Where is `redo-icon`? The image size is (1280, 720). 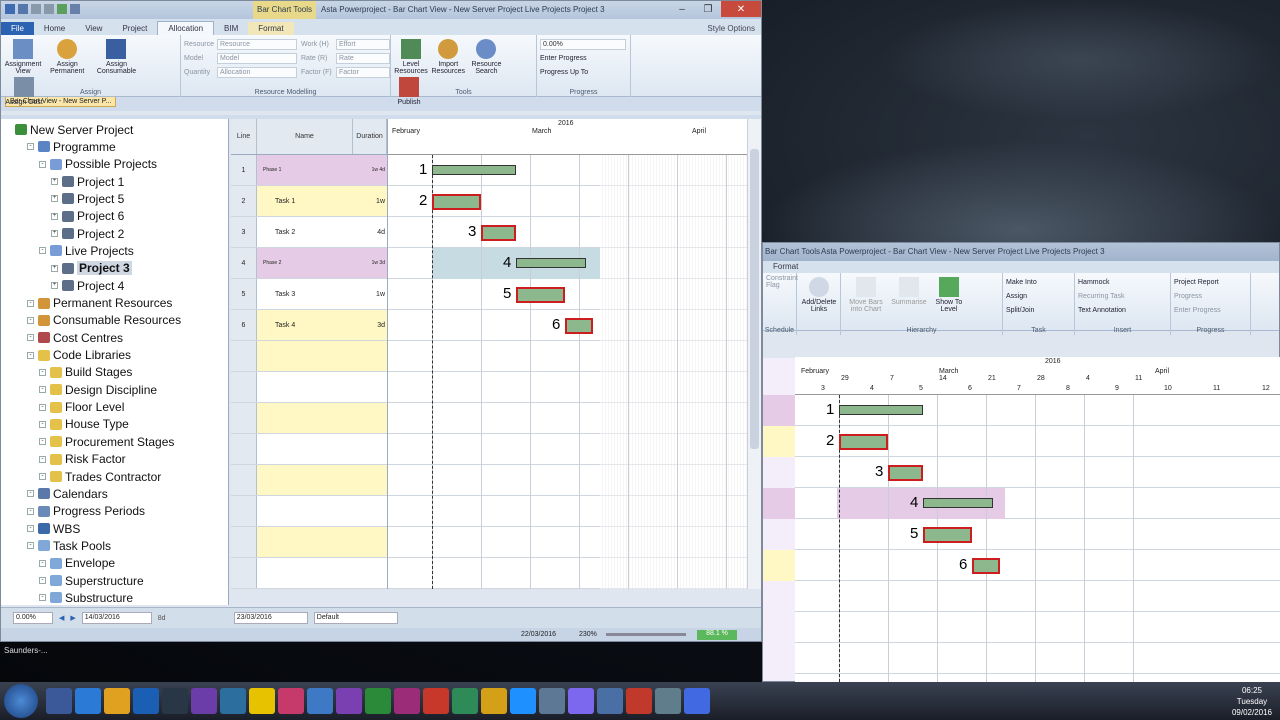
redo-icon is located at coordinates (49, 9).